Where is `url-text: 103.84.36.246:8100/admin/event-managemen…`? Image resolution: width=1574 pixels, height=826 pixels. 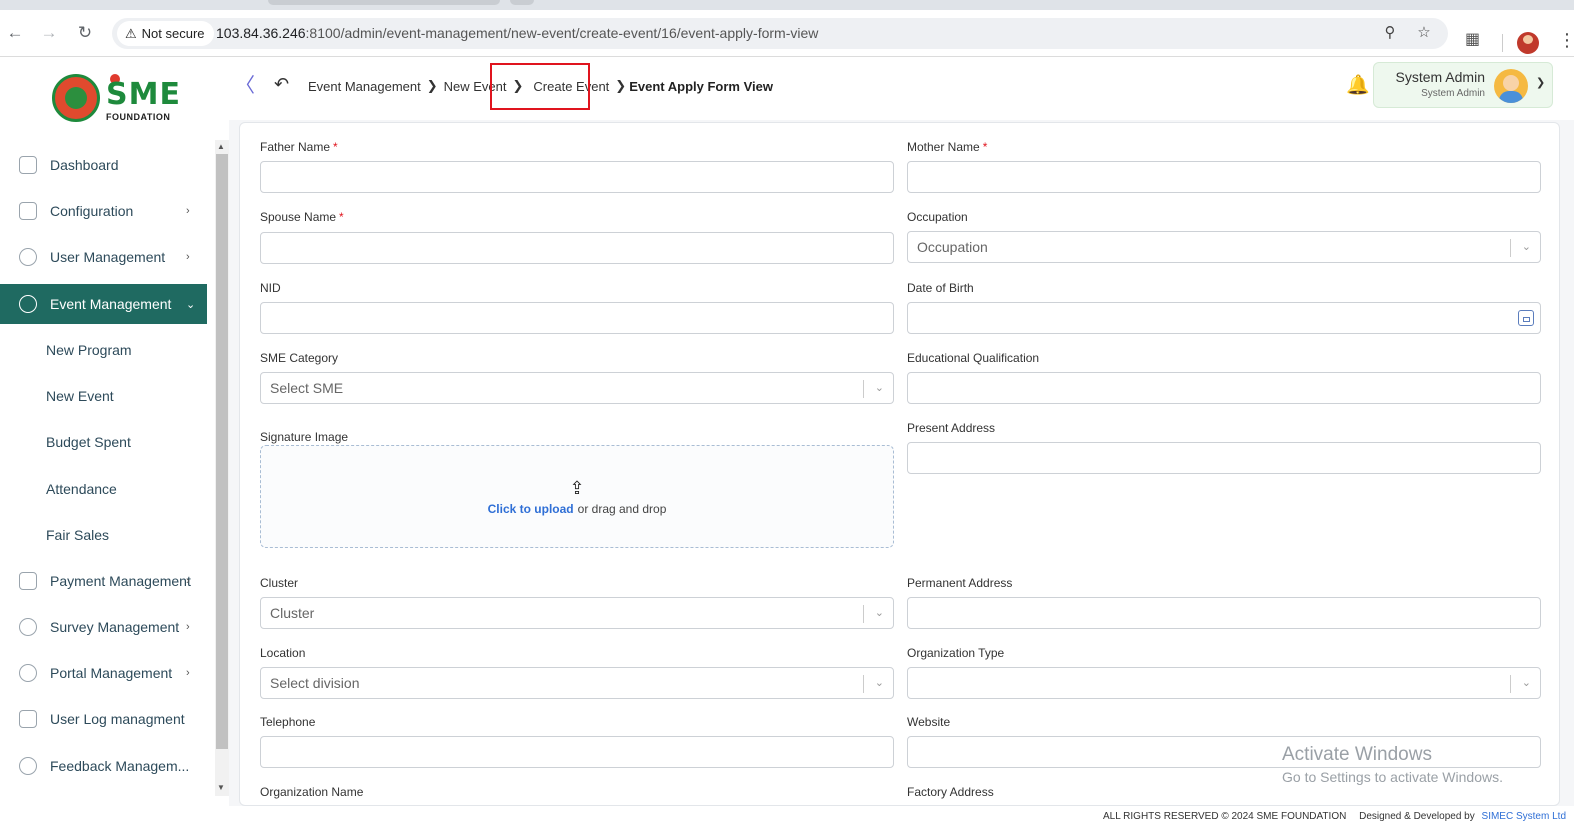
url-text: 103.84.36.246:8100/admin/event-managemen… is located at coordinates (517, 33).